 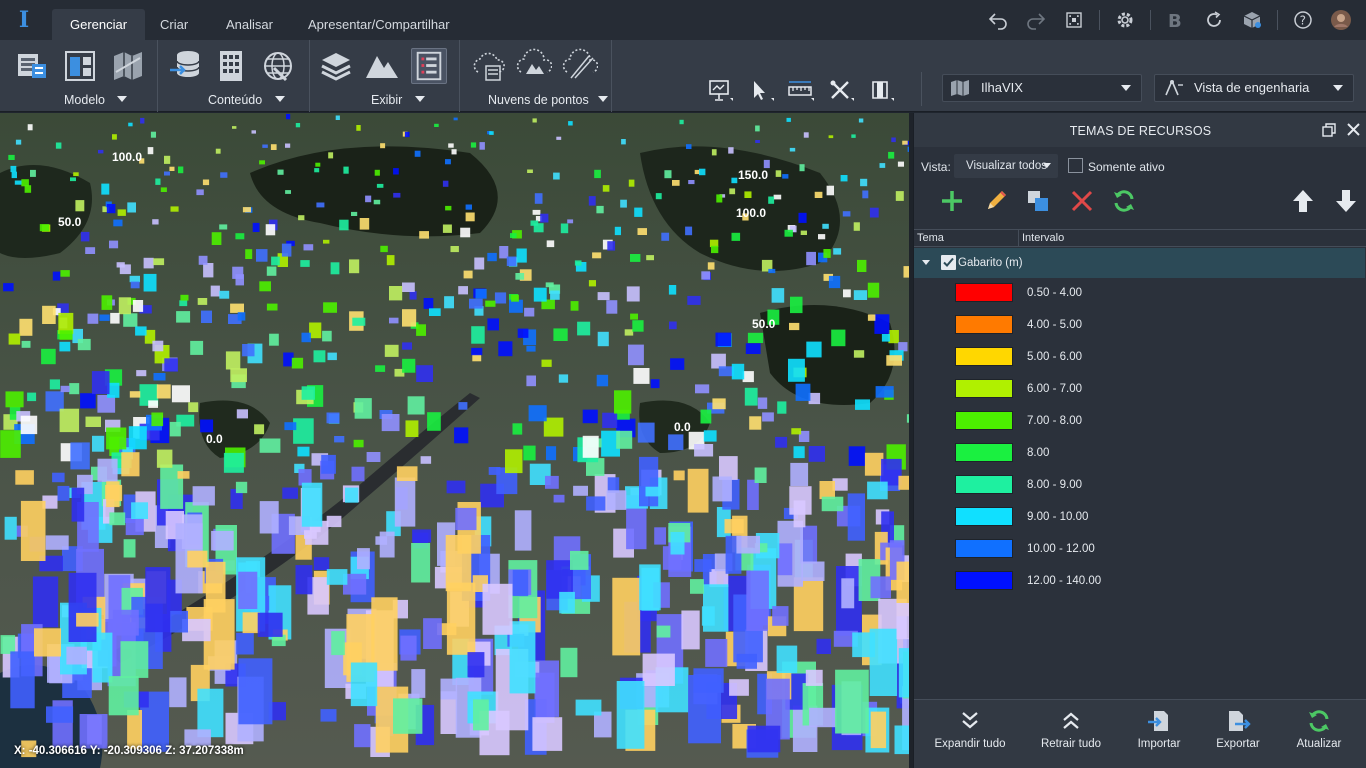 I want to click on legend-item: 7.00 - 8.00, so click(x=1139, y=423).